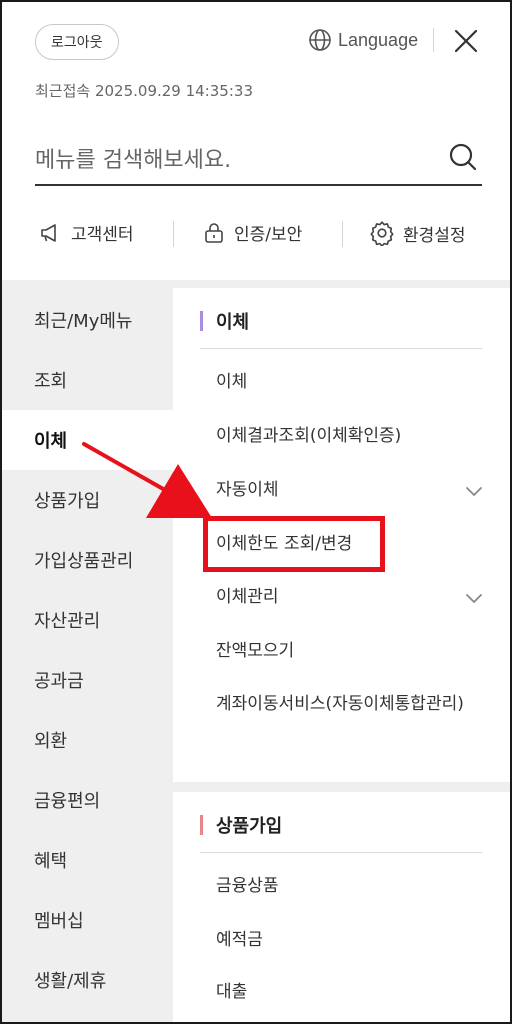 The height and width of the screenshot is (1024, 512). I want to click on section-header-products: 상품가입, so click(241, 825).